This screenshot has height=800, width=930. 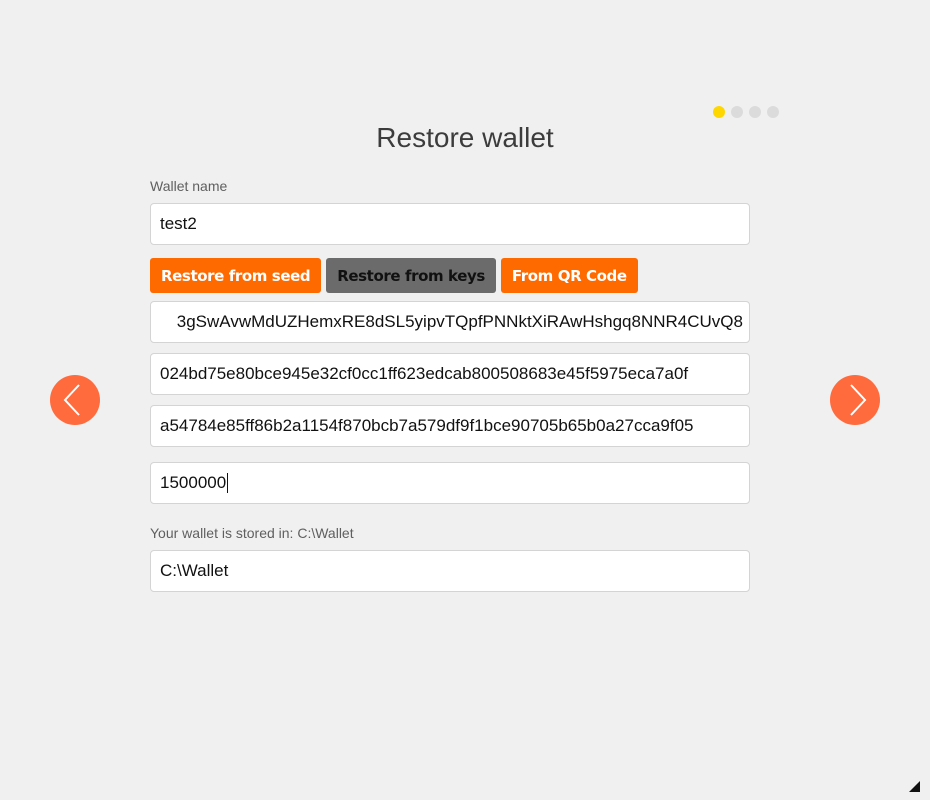 What do you see at coordinates (178, 223) in the screenshot?
I see `wallet-name-value: test2` at bounding box center [178, 223].